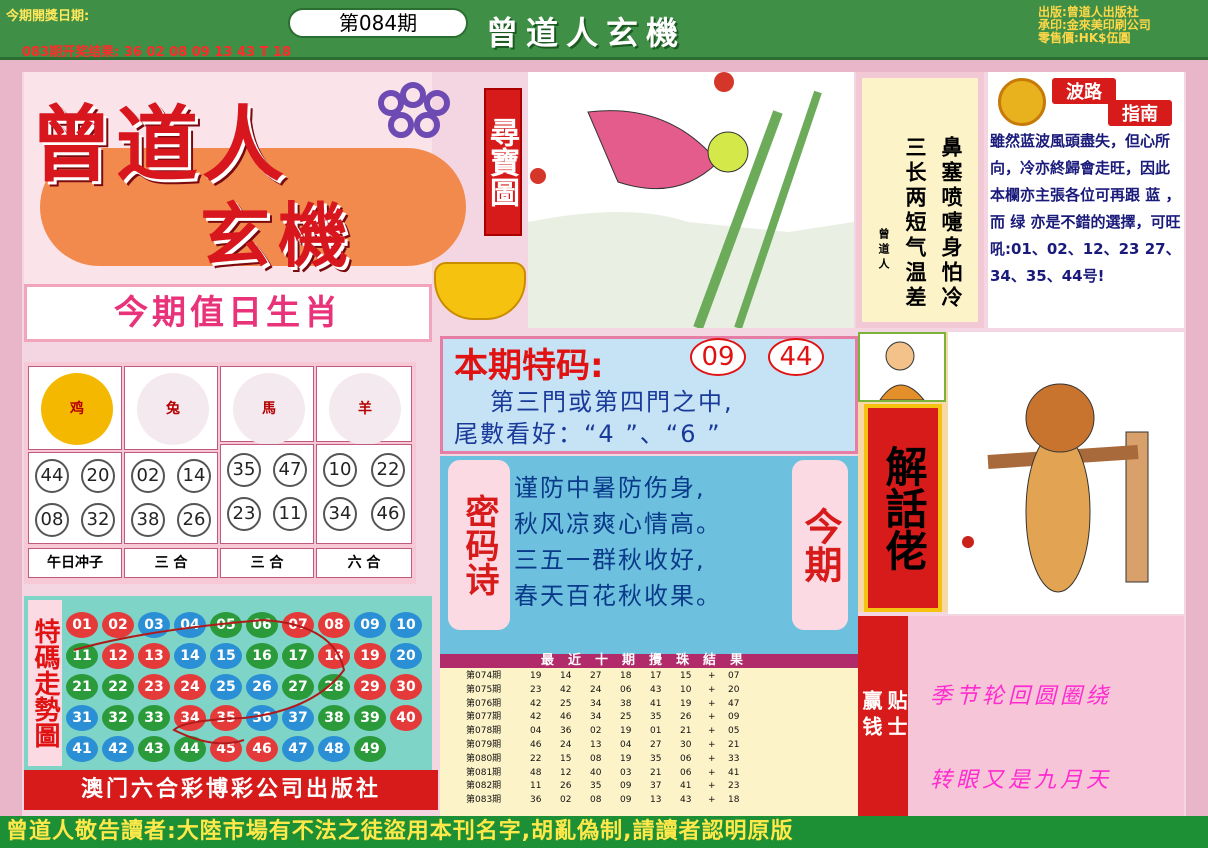  Describe the element at coordinates (649, 661) in the screenshot. I see `history-heading: 最近十期攪珠結果` at that location.